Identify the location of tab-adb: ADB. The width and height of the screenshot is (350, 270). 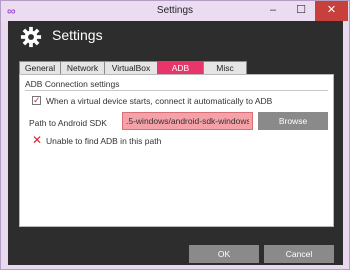
(180, 67).